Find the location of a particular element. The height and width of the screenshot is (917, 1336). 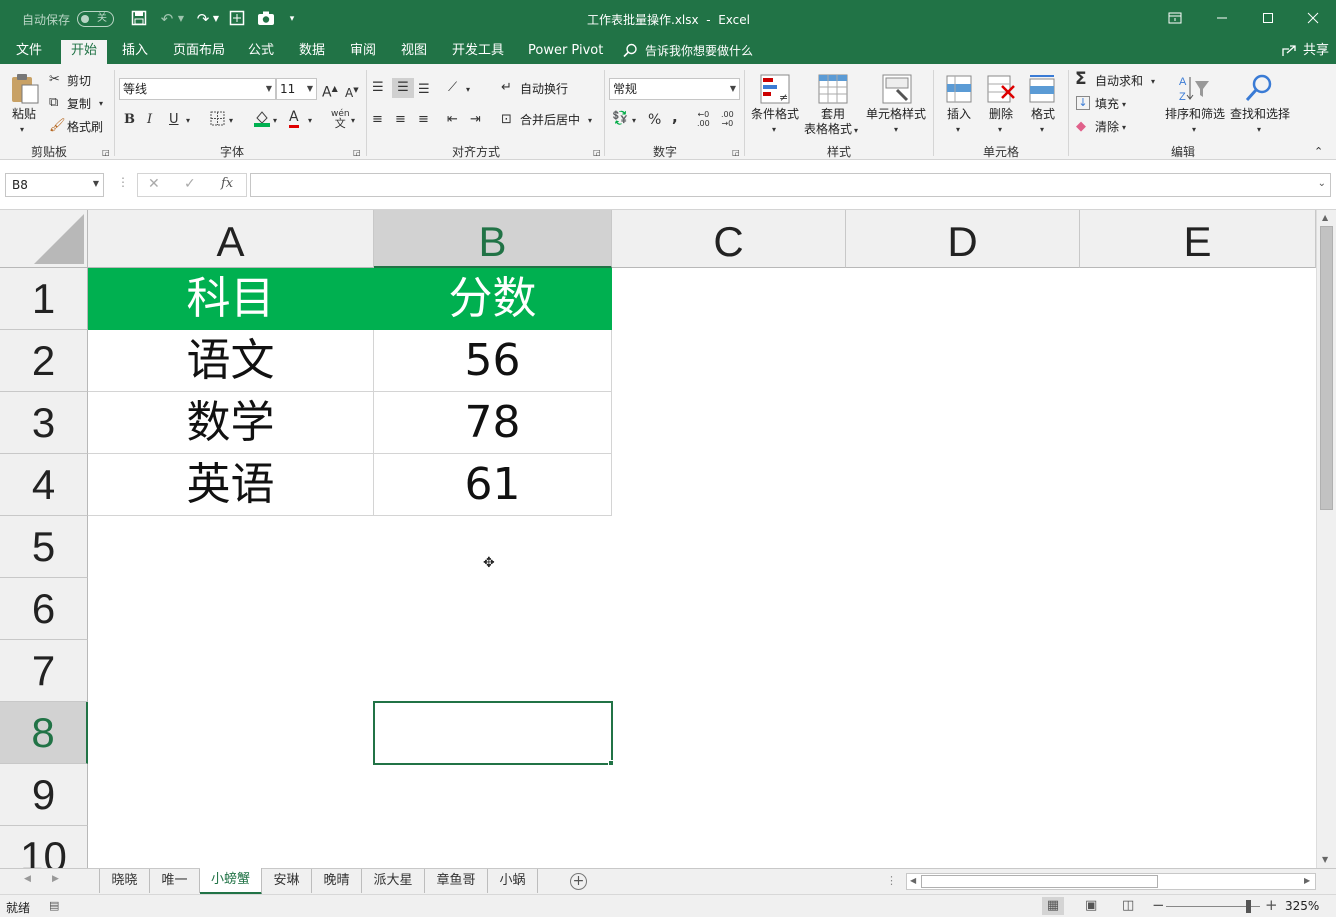

clear-button: 清除 is located at coordinates (1107, 127).